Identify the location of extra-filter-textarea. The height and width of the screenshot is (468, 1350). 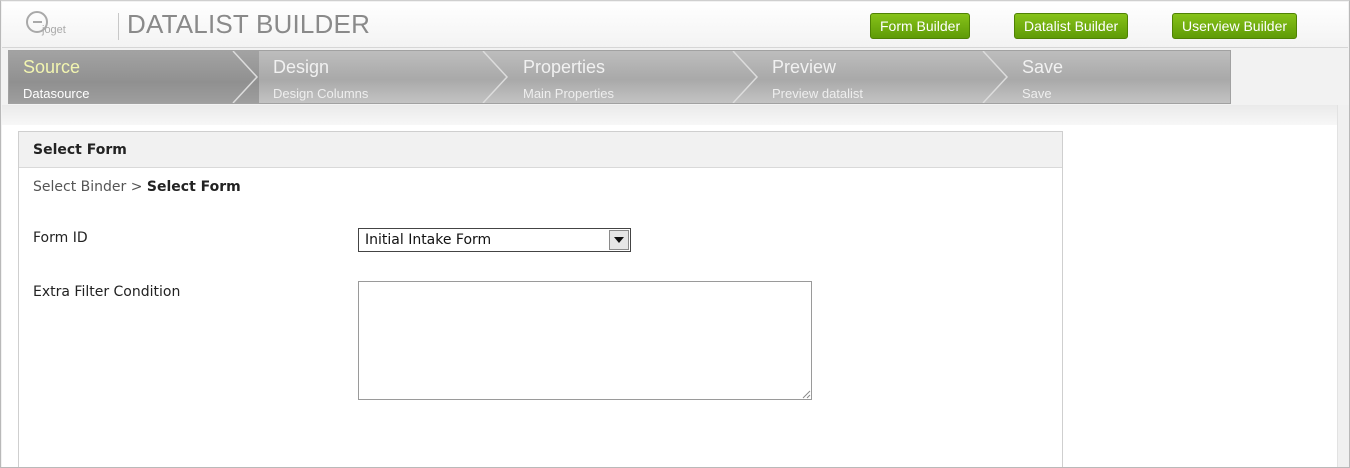
(585, 340).